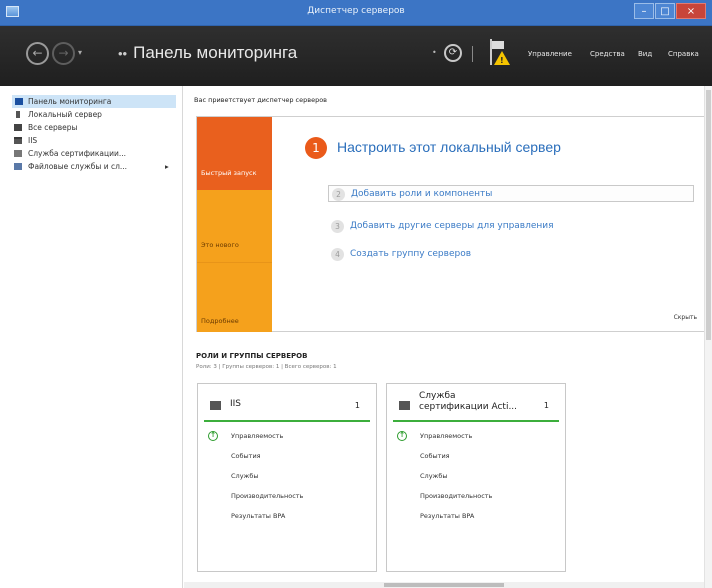  Describe the element at coordinates (167, 166) in the screenshot. I see `chevron-right-icon: ▸` at that location.